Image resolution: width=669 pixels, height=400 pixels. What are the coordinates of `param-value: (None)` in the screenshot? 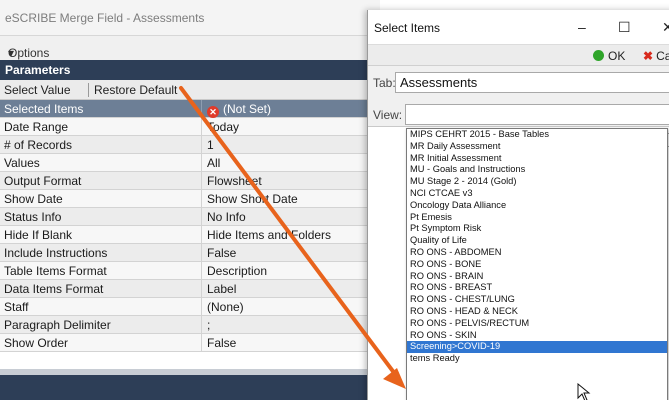 It's located at (291, 307).